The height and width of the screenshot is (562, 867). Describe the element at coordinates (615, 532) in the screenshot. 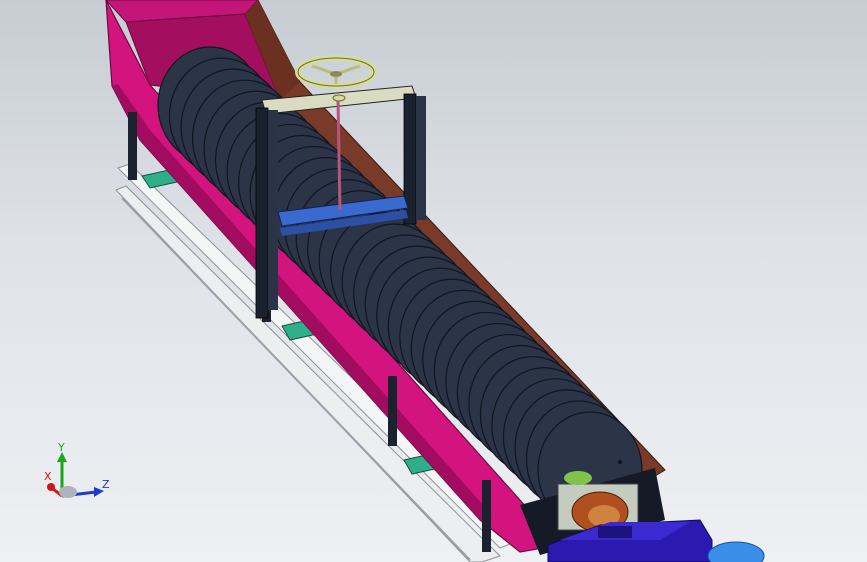

I see `motor-terminal-box` at that location.